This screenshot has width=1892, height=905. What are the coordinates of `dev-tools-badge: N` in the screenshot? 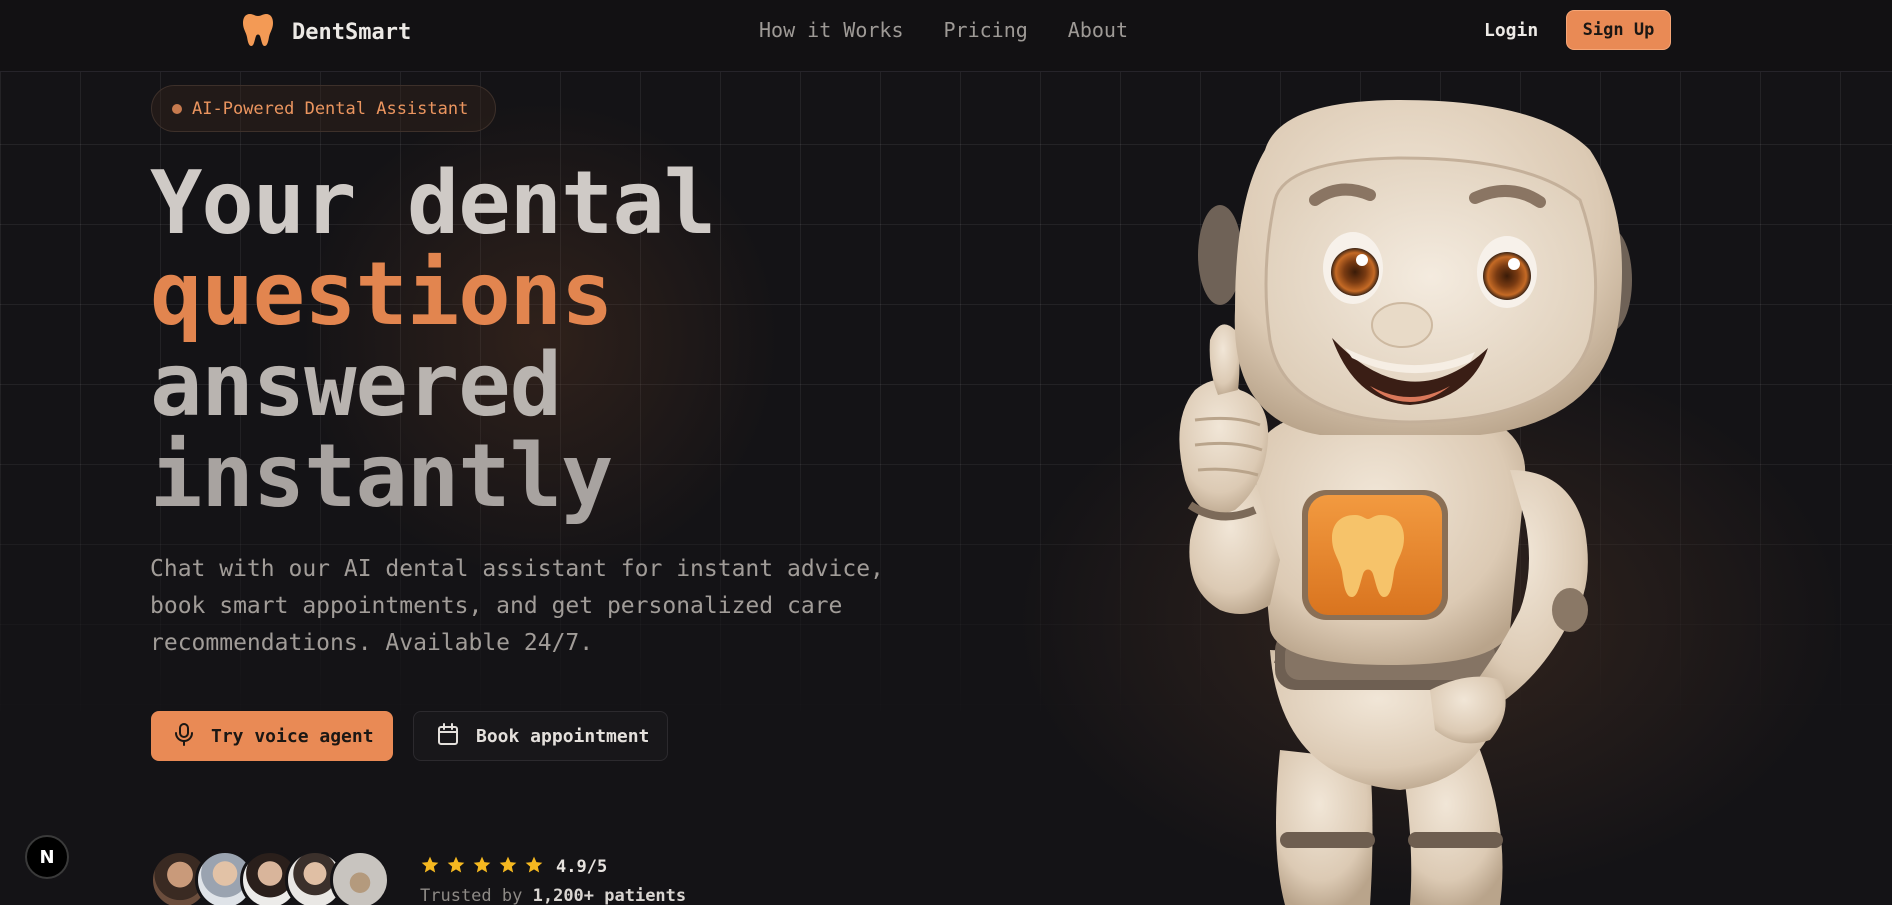 It's located at (47, 857).